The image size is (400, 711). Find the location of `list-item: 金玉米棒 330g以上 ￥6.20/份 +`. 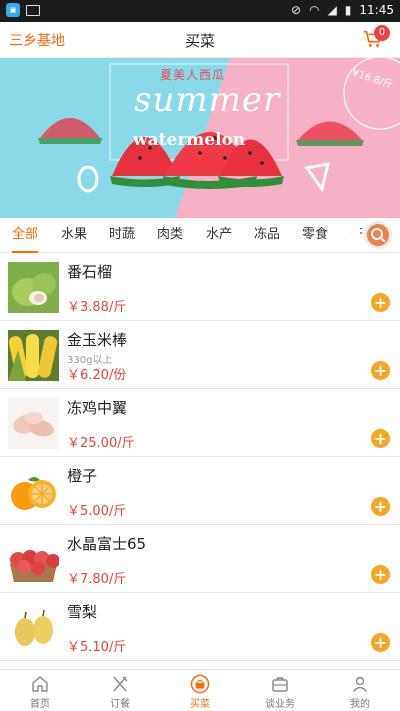

list-item: 金玉米棒 330g以上 ￥6.20/份 + is located at coordinates (200, 355).